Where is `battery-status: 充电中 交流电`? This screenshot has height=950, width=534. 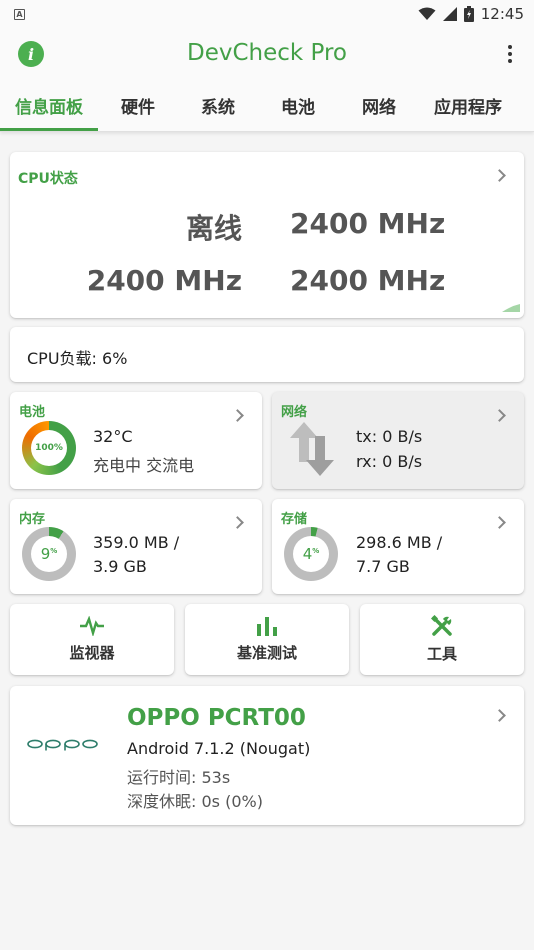 battery-status: 充电中 交流电 is located at coordinates (144, 465).